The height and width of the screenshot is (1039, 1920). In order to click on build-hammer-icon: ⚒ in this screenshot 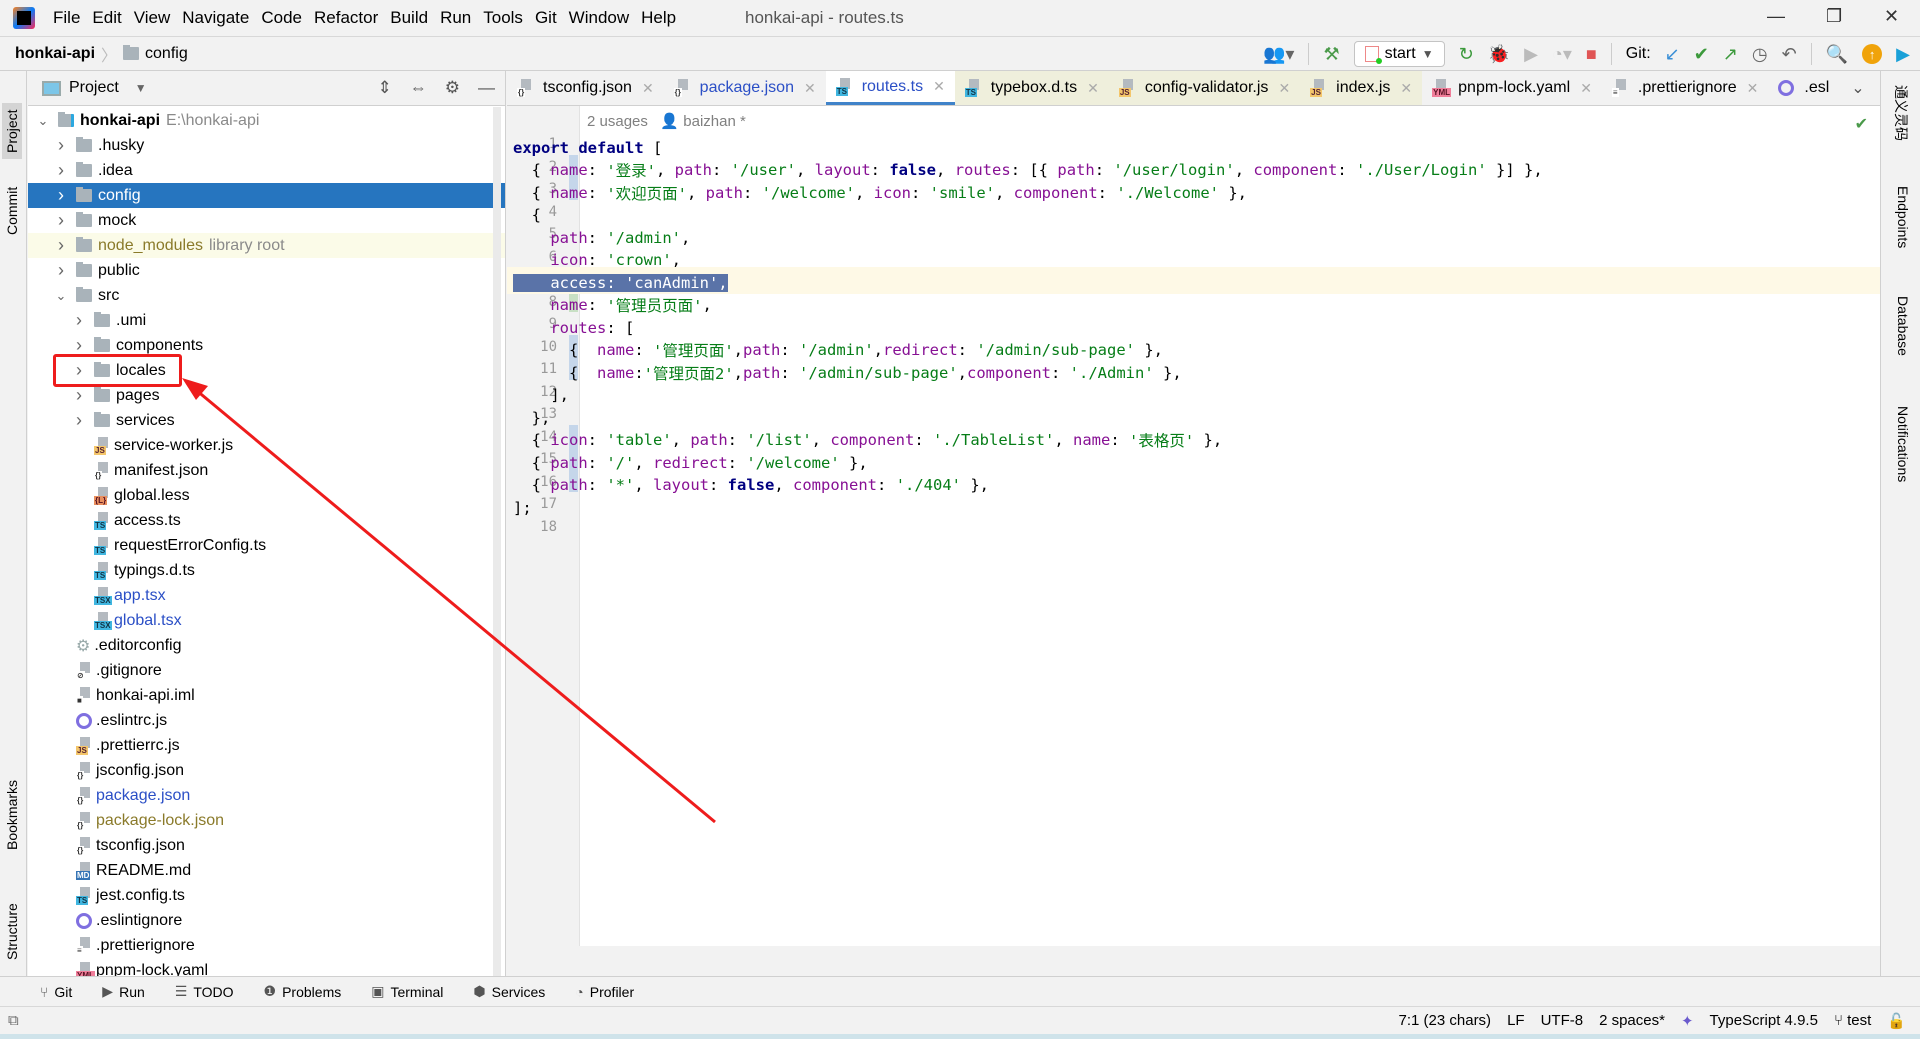, I will do `click(1331, 54)`.